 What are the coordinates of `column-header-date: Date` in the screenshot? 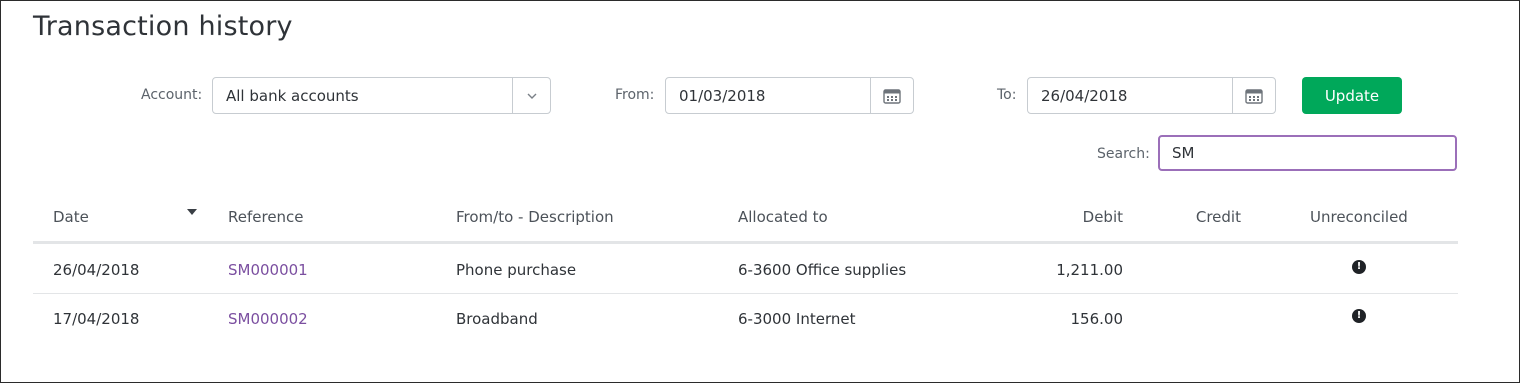 It's located at (71, 217).